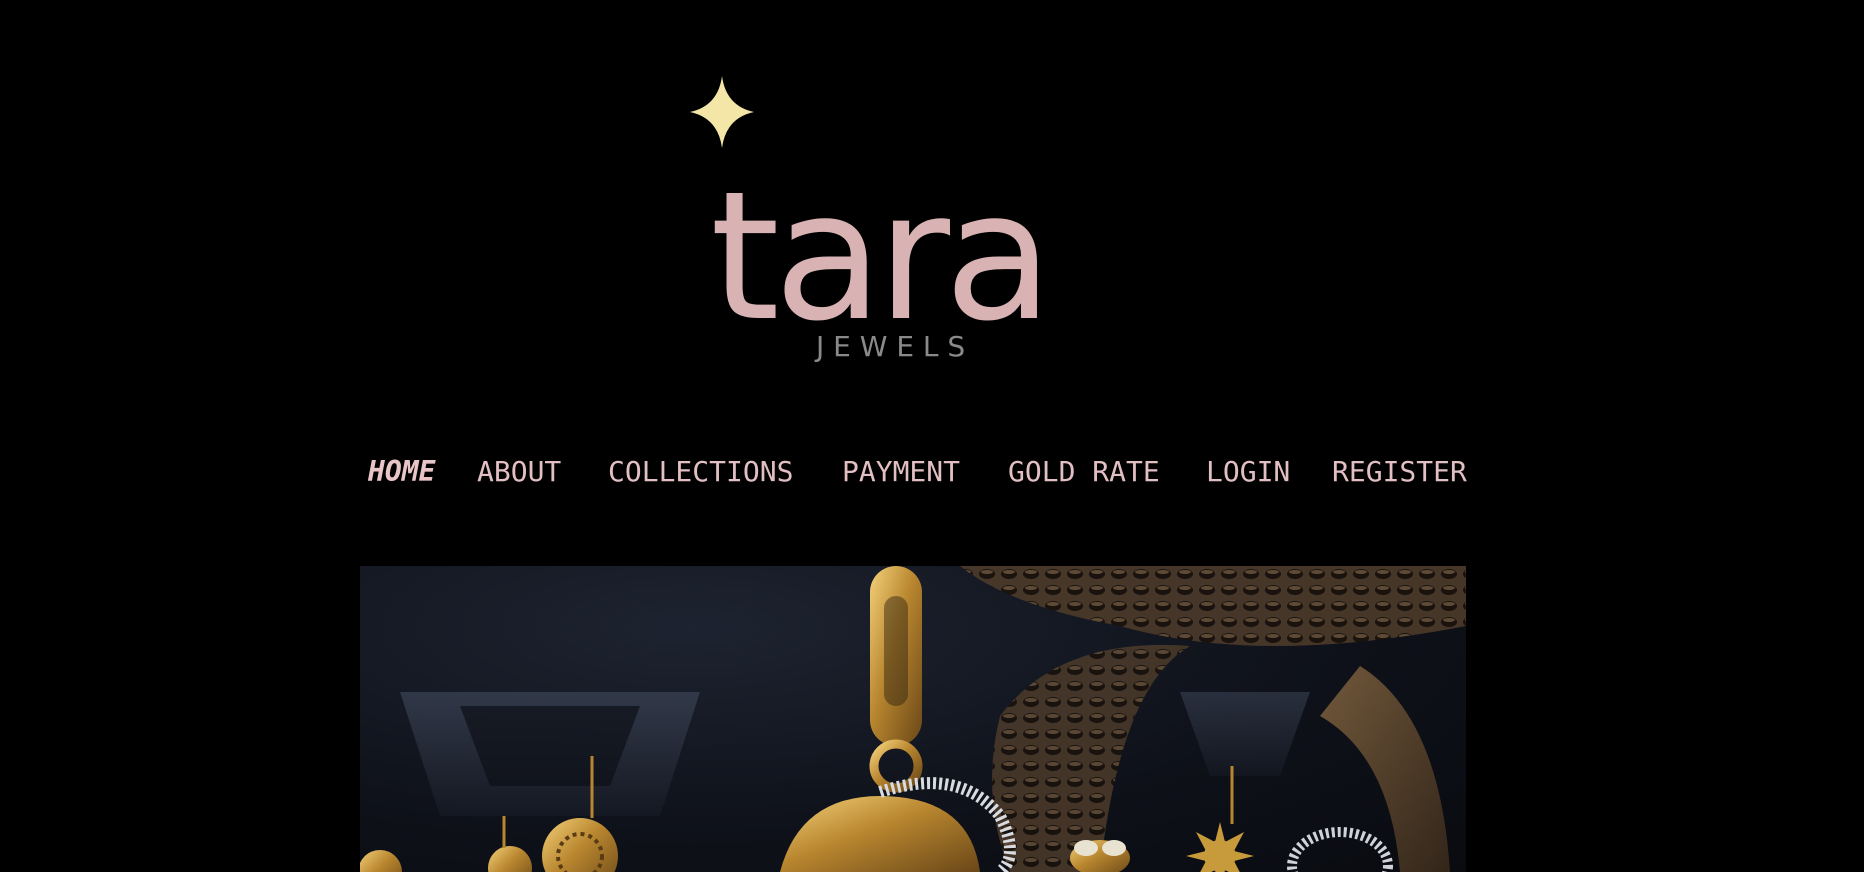 This screenshot has width=1864, height=872. Describe the element at coordinates (722, 112) in the screenshot. I see `four-point-star-icon` at that location.